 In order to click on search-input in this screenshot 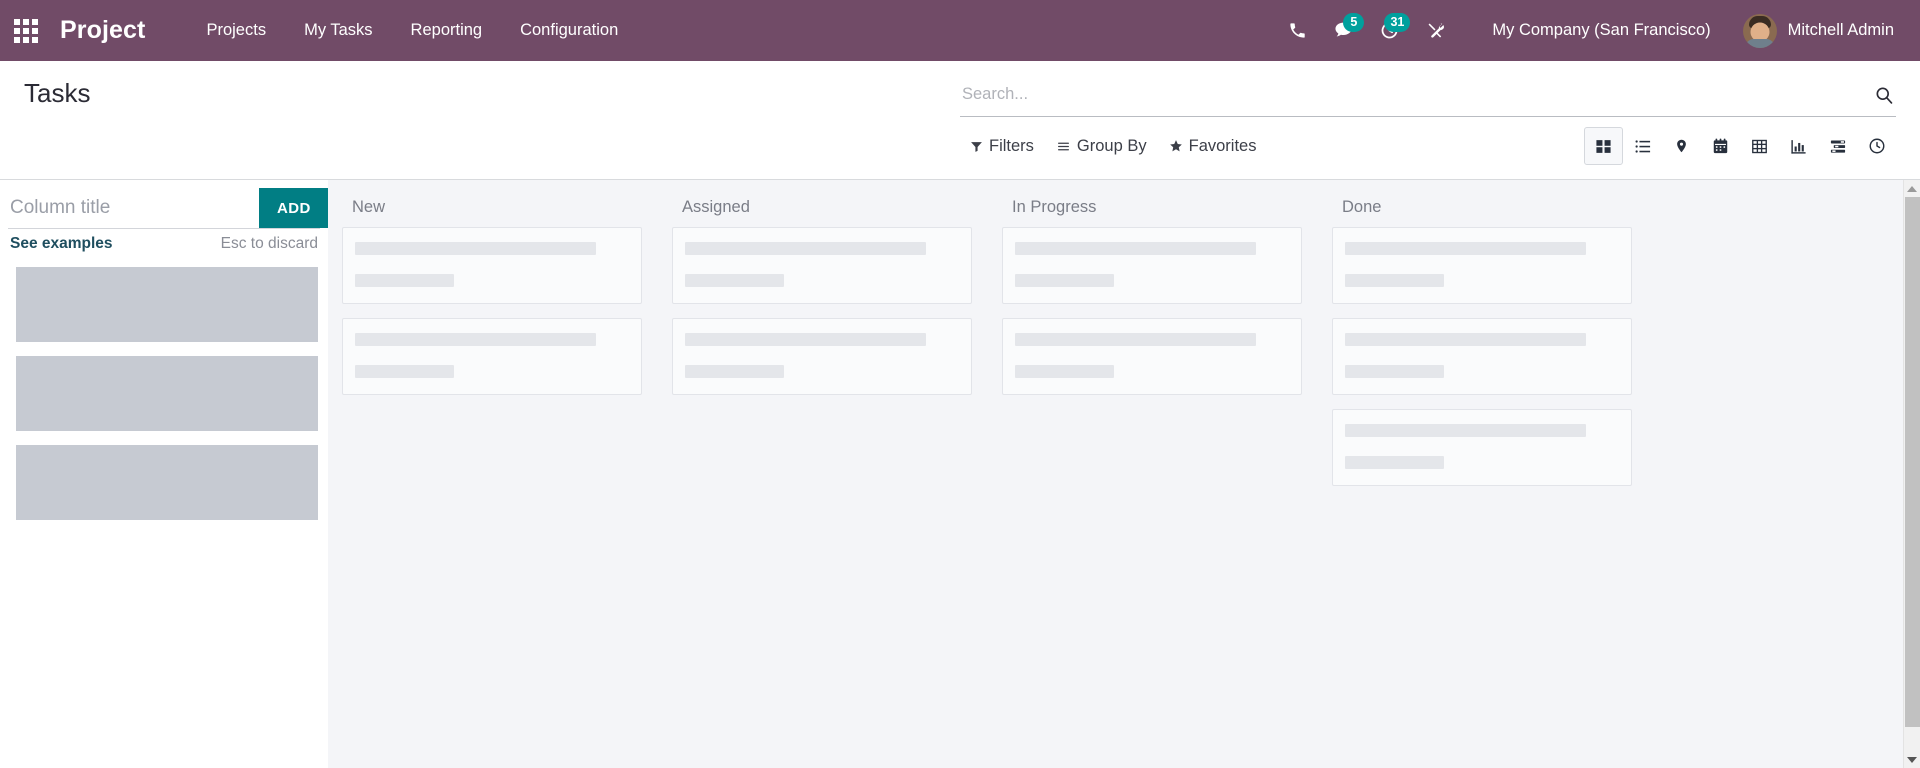, I will do `click(1413, 94)`.